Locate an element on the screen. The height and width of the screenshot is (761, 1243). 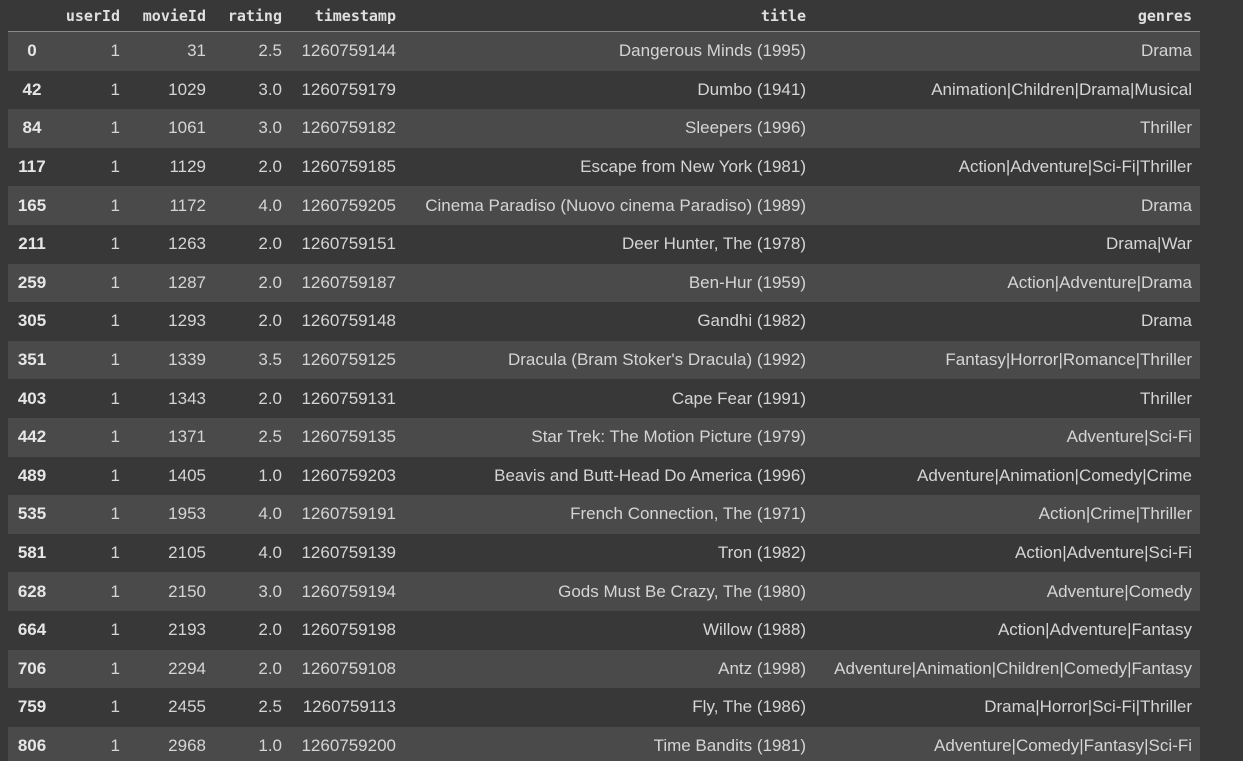
column-header-genres: genres is located at coordinates (1007, 16).